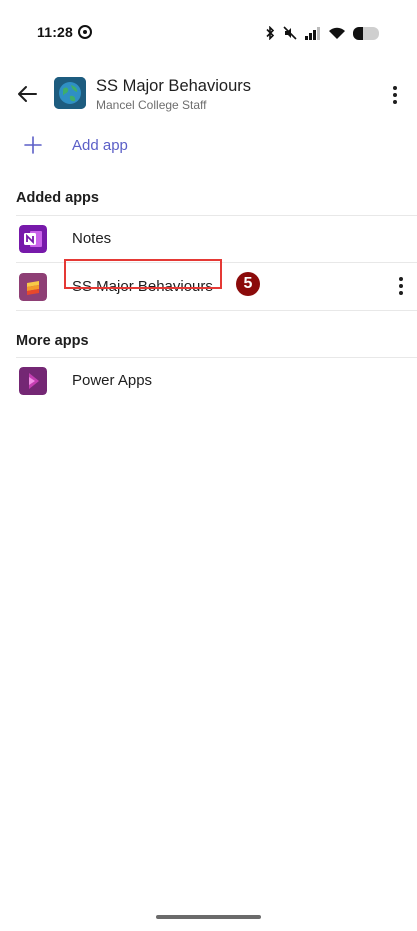  What do you see at coordinates (92, 238) in the screenshot?
I see `app-label-notes: Notes` at bounding box center [92, 238].